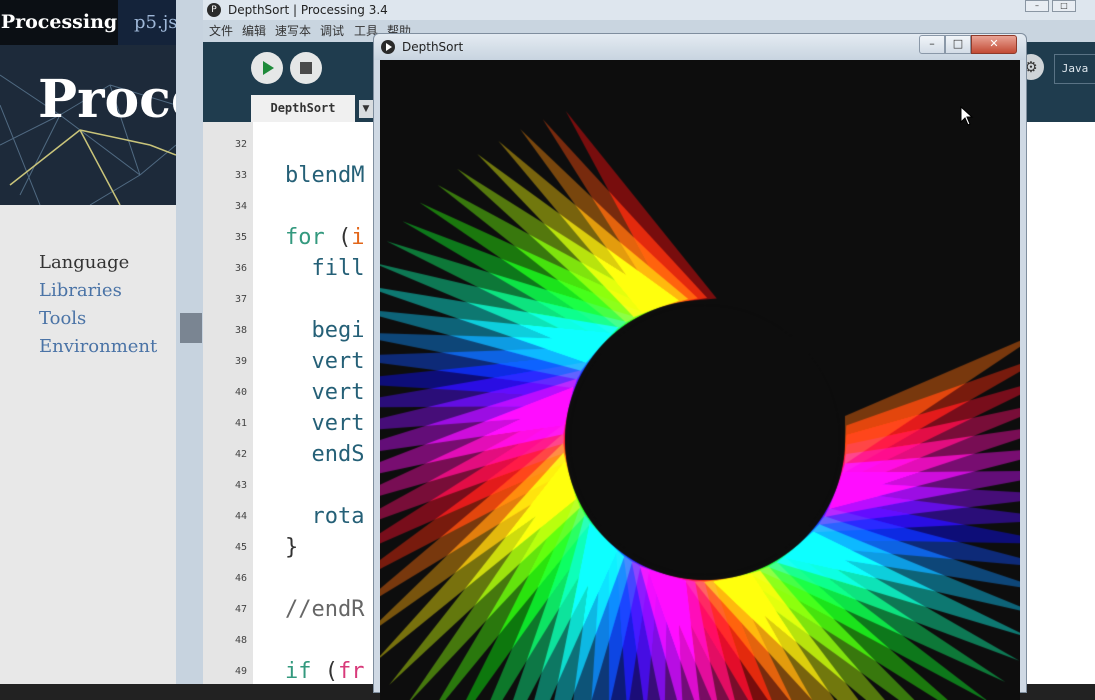 This screenshot has height=700, width=1095. What do you see at coordinates (240, 392) in the screenshot?
I see `line-number: 40` at bounding box center [240, 392].